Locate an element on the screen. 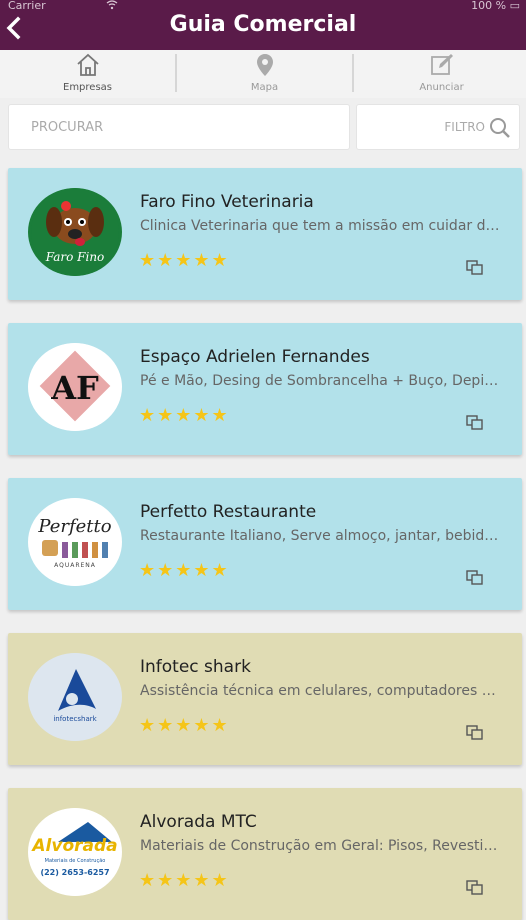 The height and width of the screenshot is (920, 526). logo-subtext: AQUARENA is located at coordinates (75, 565).